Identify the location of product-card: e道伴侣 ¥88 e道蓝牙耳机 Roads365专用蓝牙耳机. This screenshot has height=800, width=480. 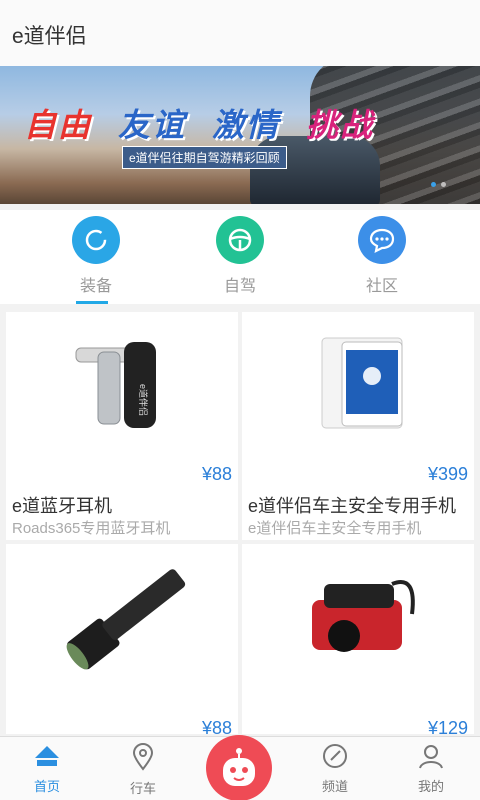
(122, 426).